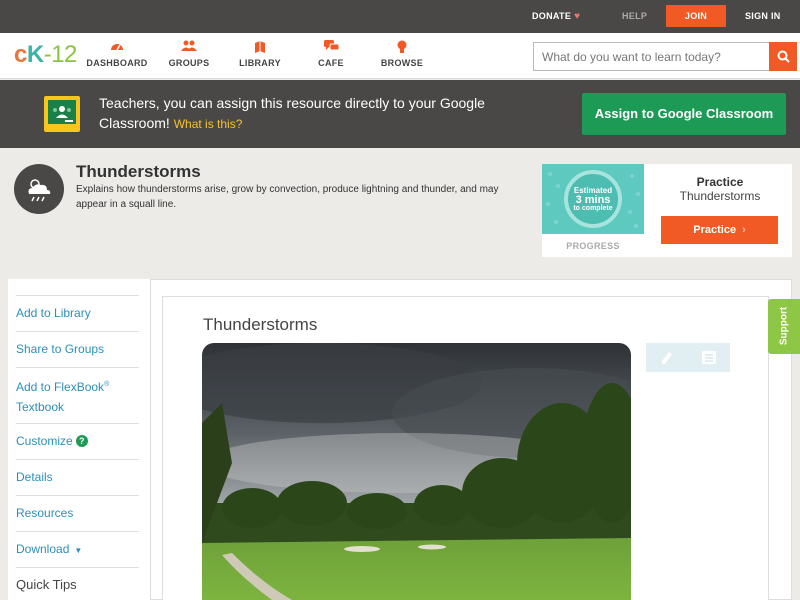  I want to click on join-button: JOIN, so click(696, 16).